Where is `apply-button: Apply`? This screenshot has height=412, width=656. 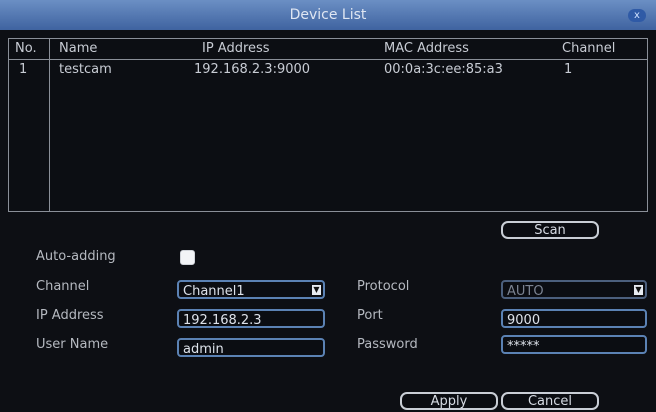 apply-button: Apply is located at coordinates (449, 401).